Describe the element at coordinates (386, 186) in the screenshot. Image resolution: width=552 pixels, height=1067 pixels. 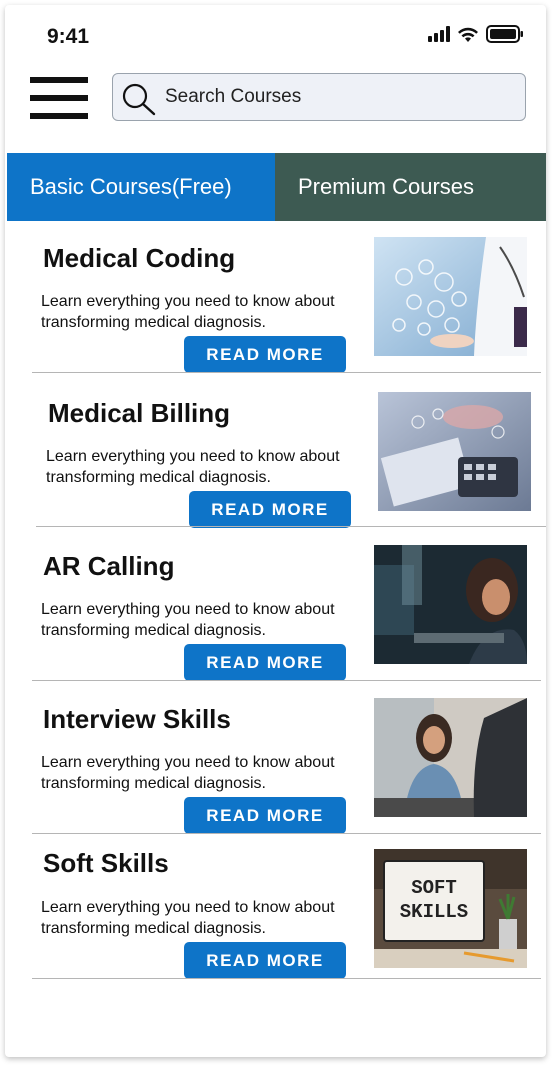
I see `tab-label: Premium Courses` at that location.